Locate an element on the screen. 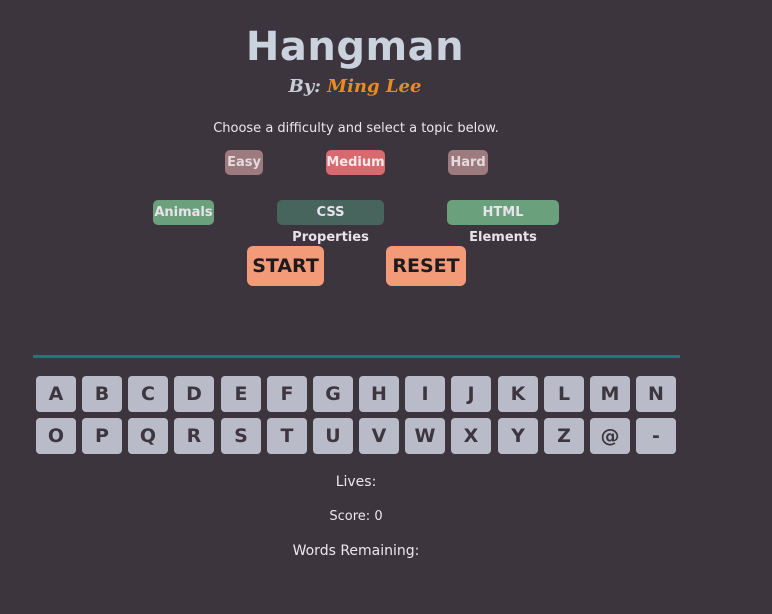 The width and height of the screenshot is (772, 614). divider is located at coordinates (356, 356).